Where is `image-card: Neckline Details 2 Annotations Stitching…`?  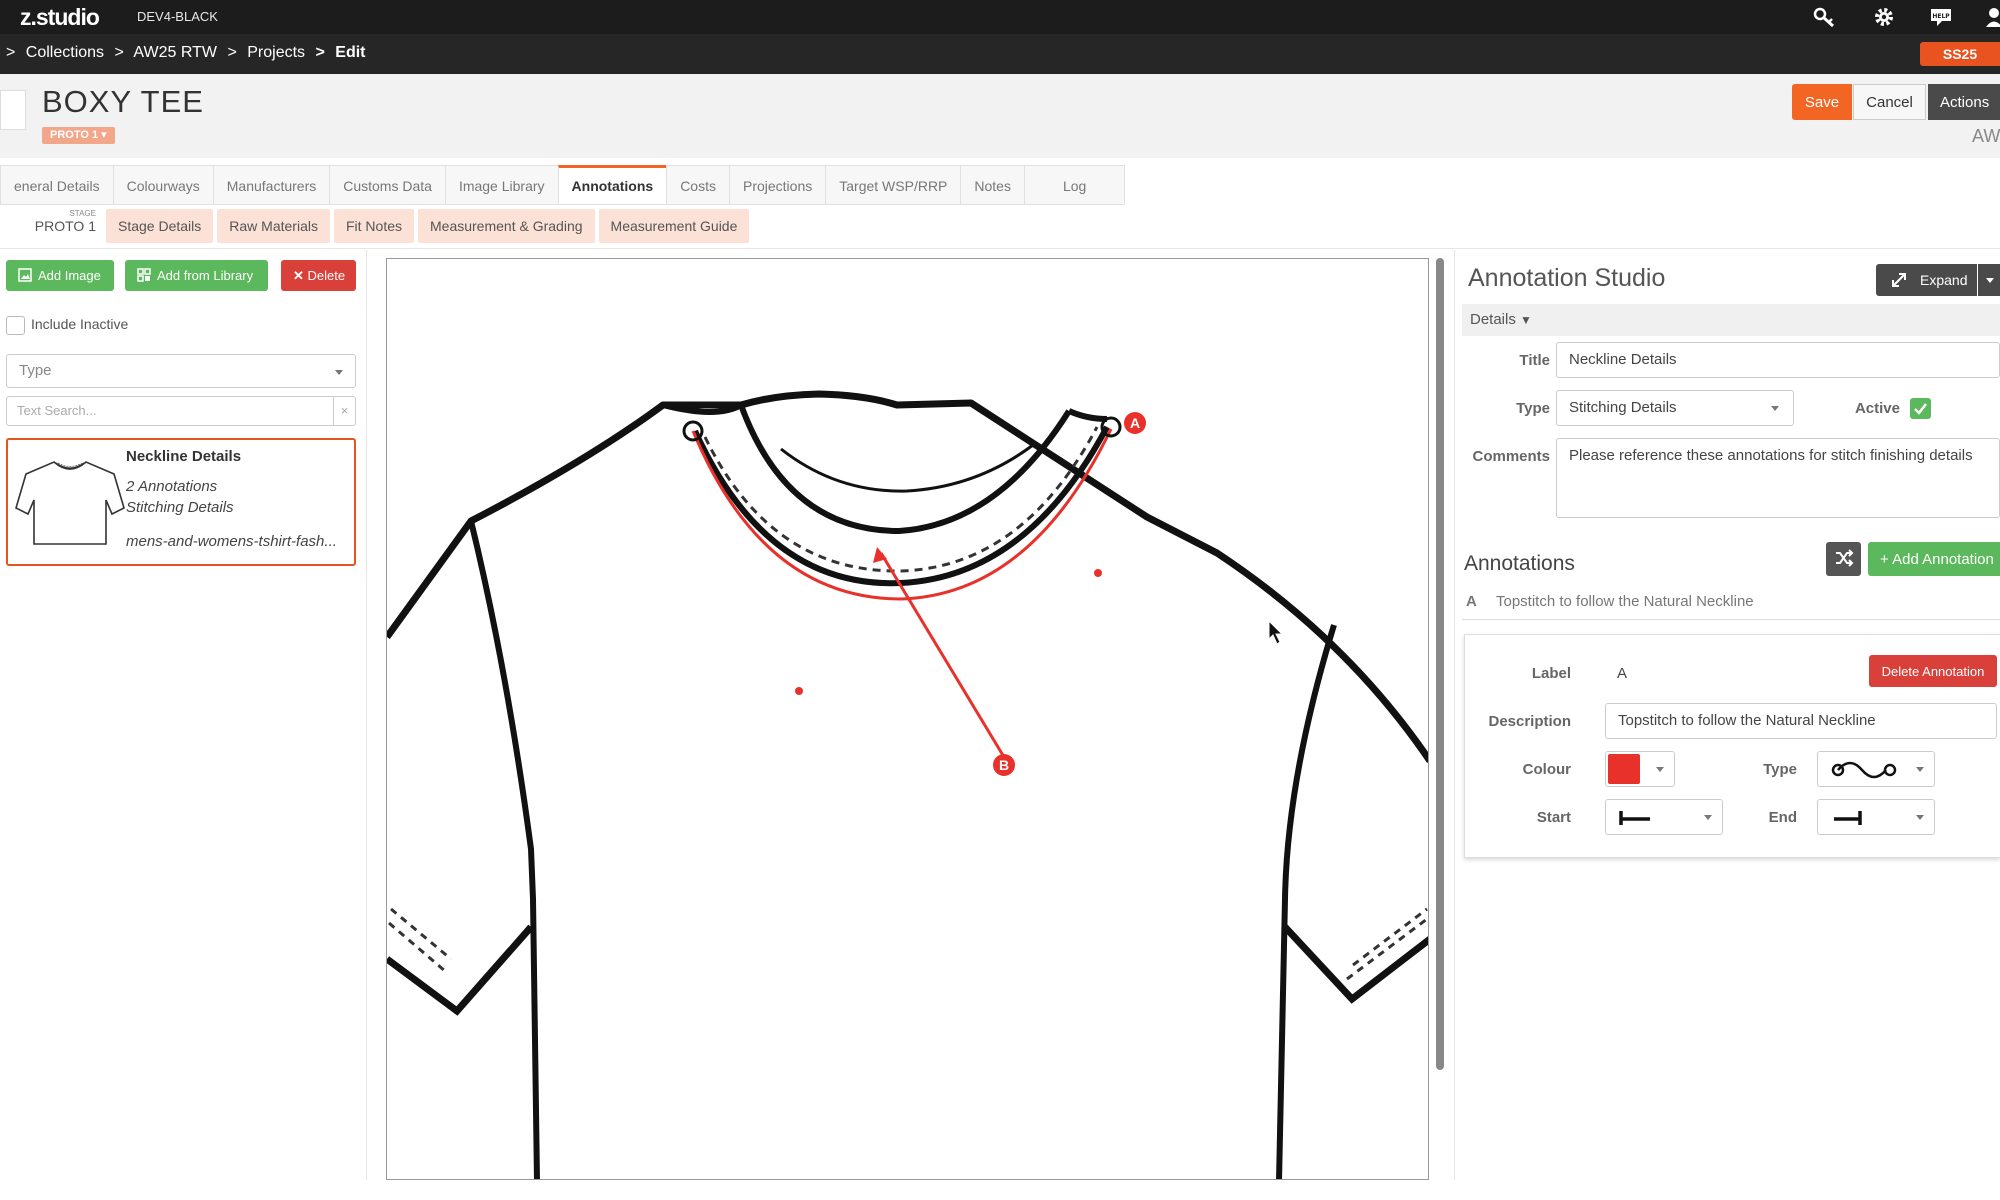
image-card: Neckline Details 2 Annotations Stitching… is located at coordinates (181, 502).